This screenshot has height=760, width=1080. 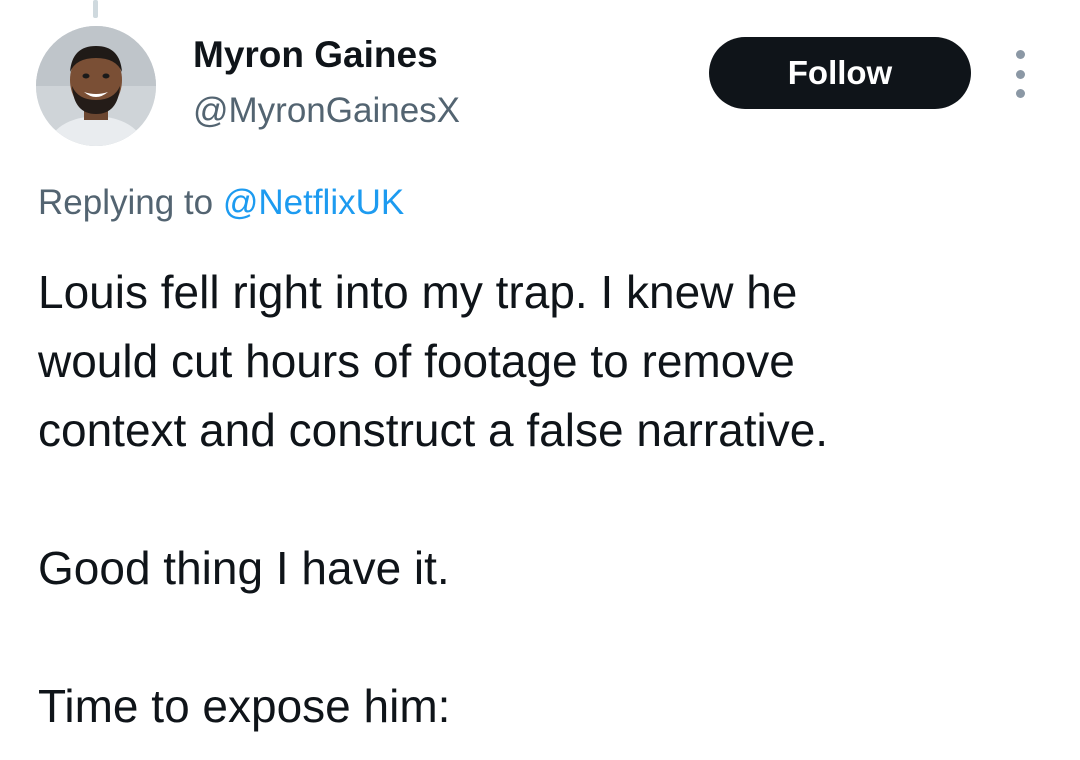 What do you see at coordinates (95, 9) in the screenshot?
I see `thread-connector-line` at bounding box center [95, 9].